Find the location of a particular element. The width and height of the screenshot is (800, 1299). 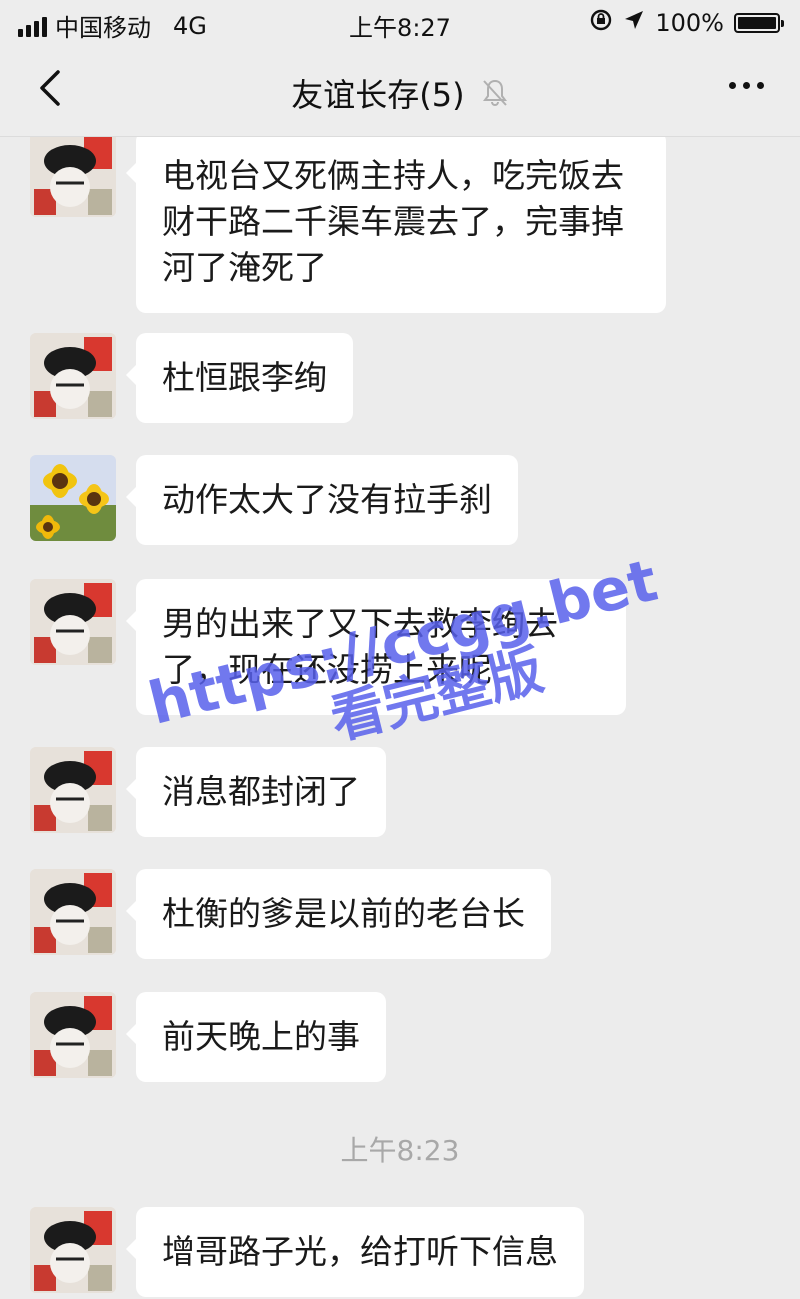

bell-muted-icon is located at coordinates (495, 97).